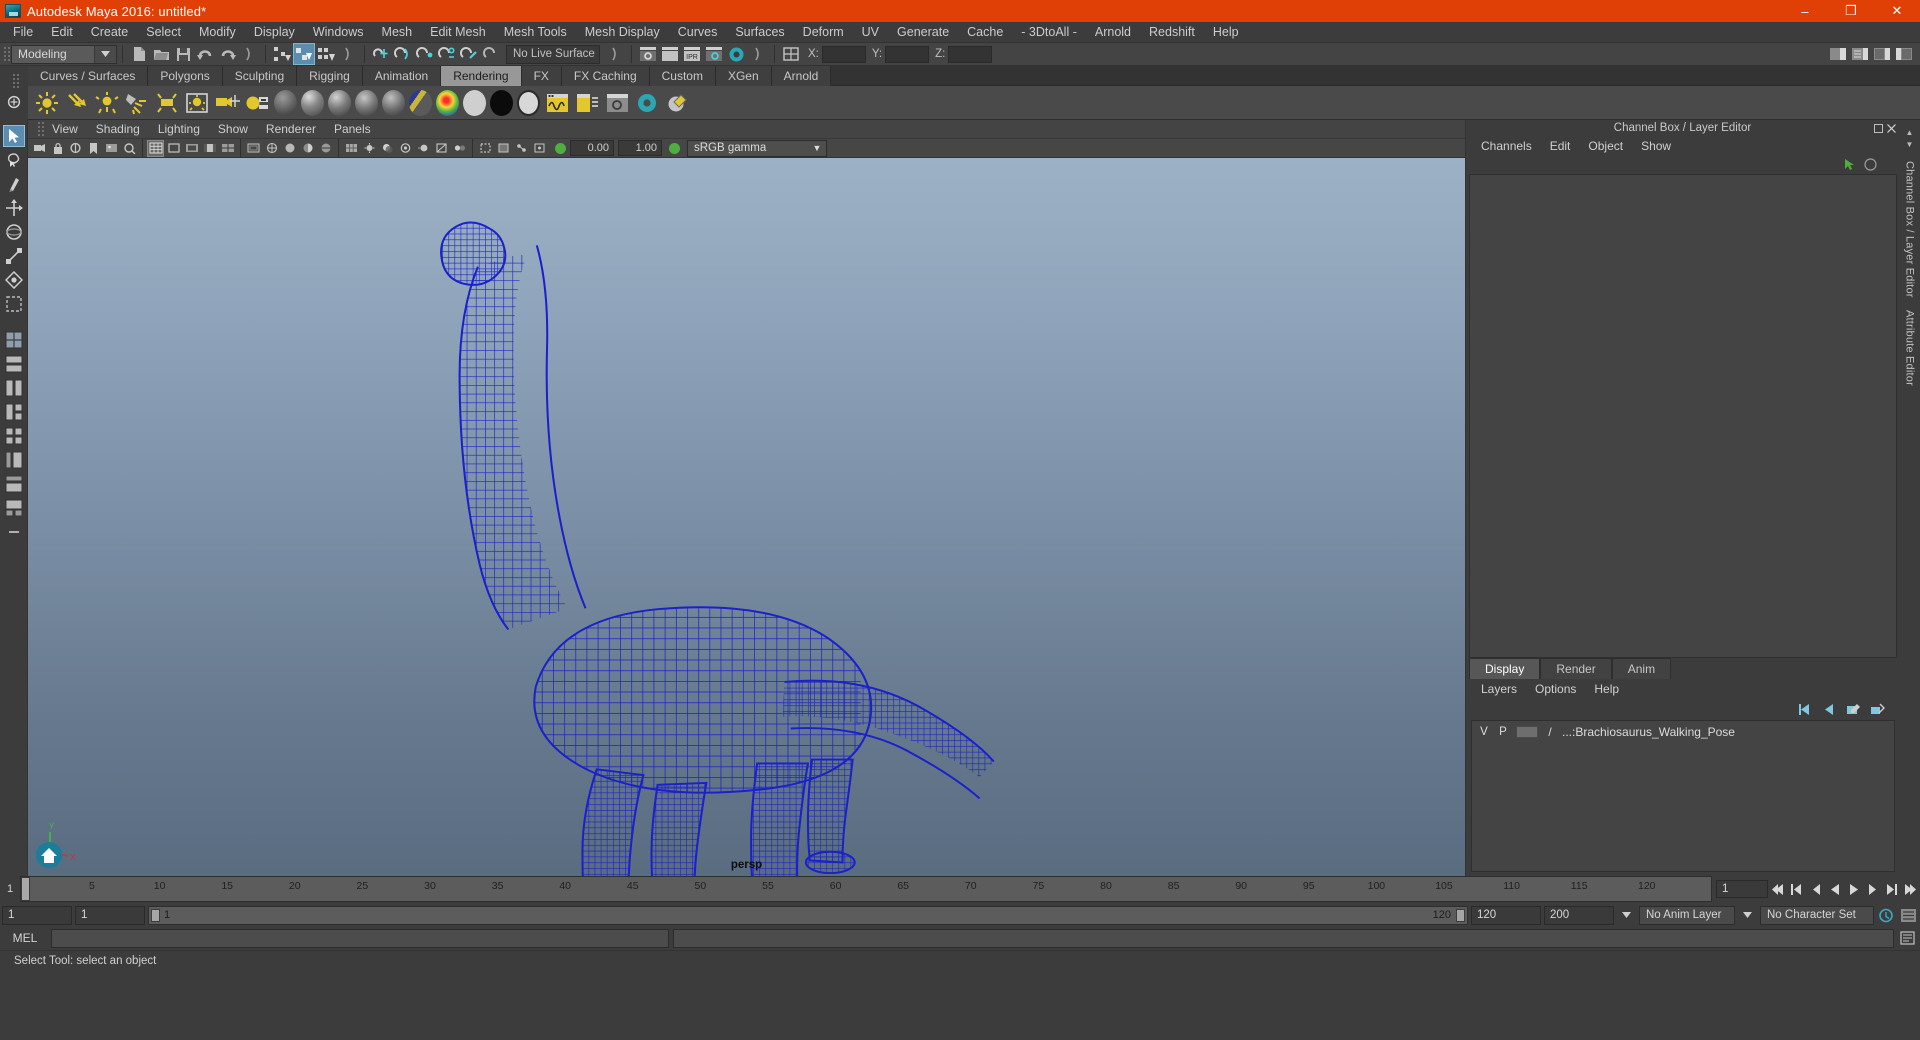 This screenshot has width=1920, height=1040. I want to click on redo-icon, so click(227, 54).